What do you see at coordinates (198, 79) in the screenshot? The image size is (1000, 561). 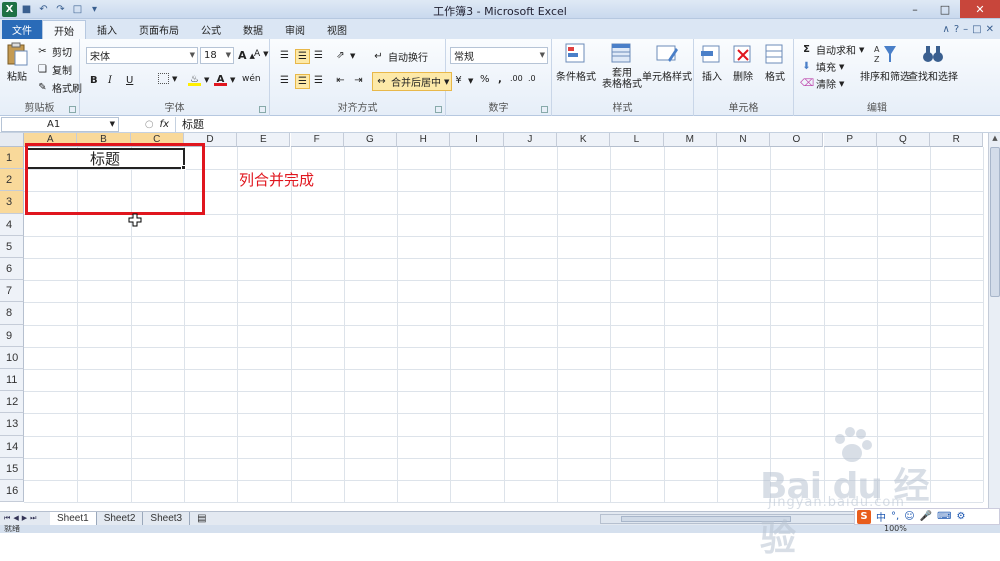 I see `fill-color-button: ♨ ▼` at bounding box center [198, 79].